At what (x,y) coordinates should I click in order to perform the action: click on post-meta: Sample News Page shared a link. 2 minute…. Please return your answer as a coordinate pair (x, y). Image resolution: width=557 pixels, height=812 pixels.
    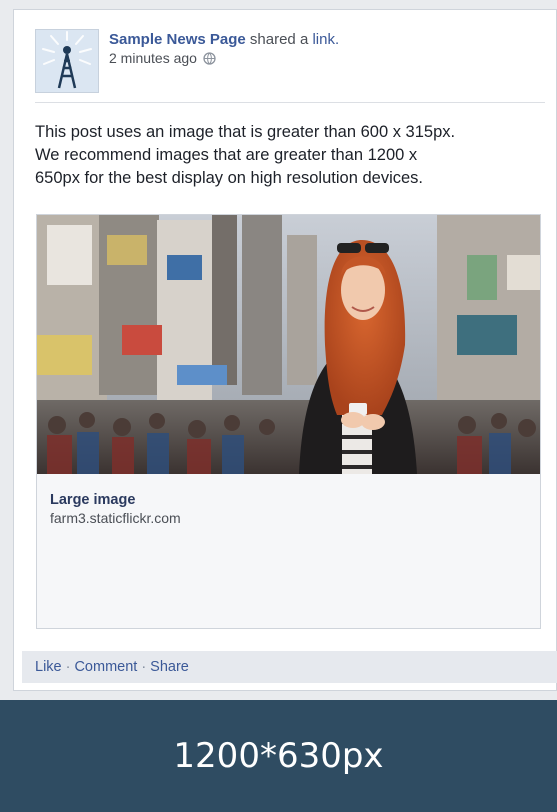
    Looking at the image, I should click on (224, 50).